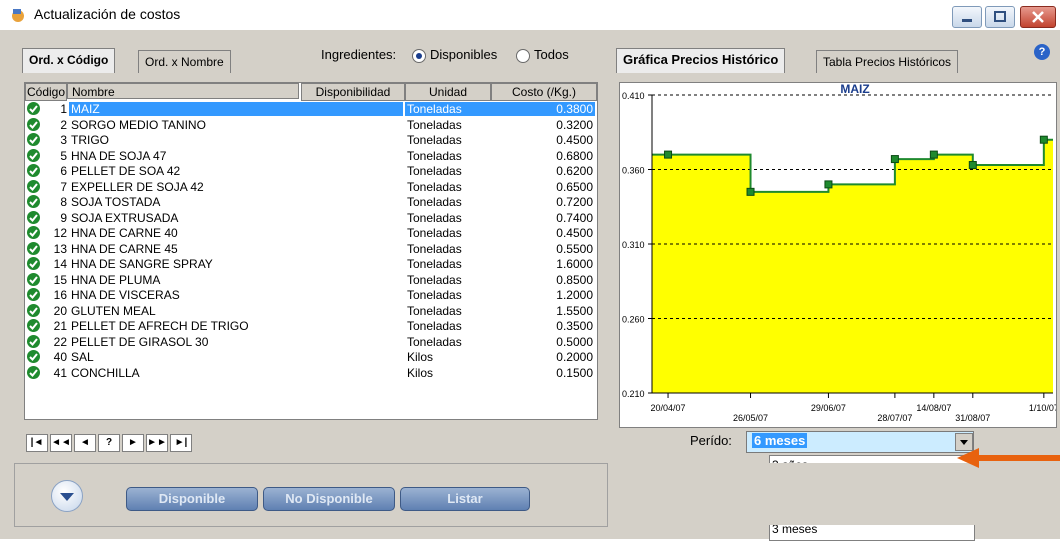  I want to click on nav-button: |◄, so click(37, 443).